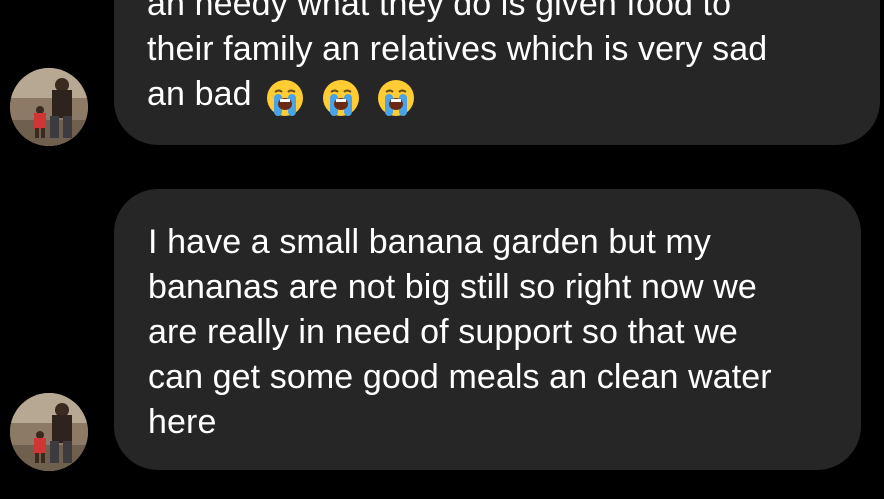 The image size is (884, 499). Describe the element at coordinates (429, 242) in the screenshot. I see `message-line: I have a small banana garden but my` at that location.